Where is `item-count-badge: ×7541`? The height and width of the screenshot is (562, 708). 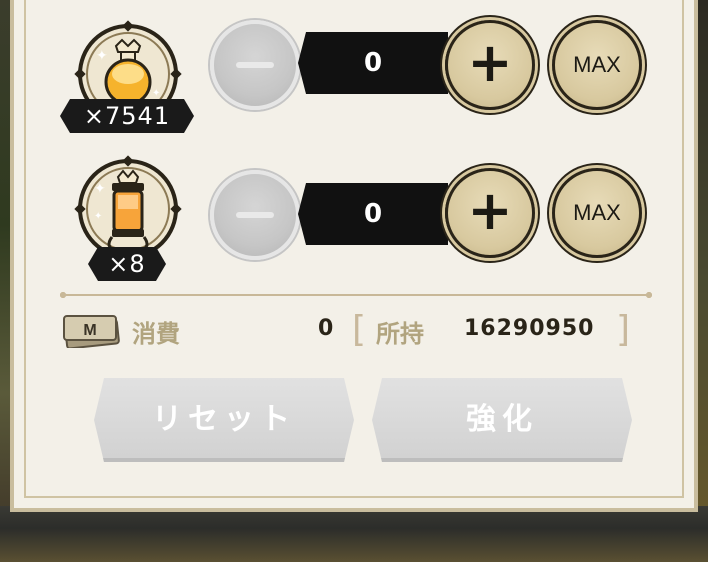
item-count-badge: ×7541 is located at coordinates (127, 116).